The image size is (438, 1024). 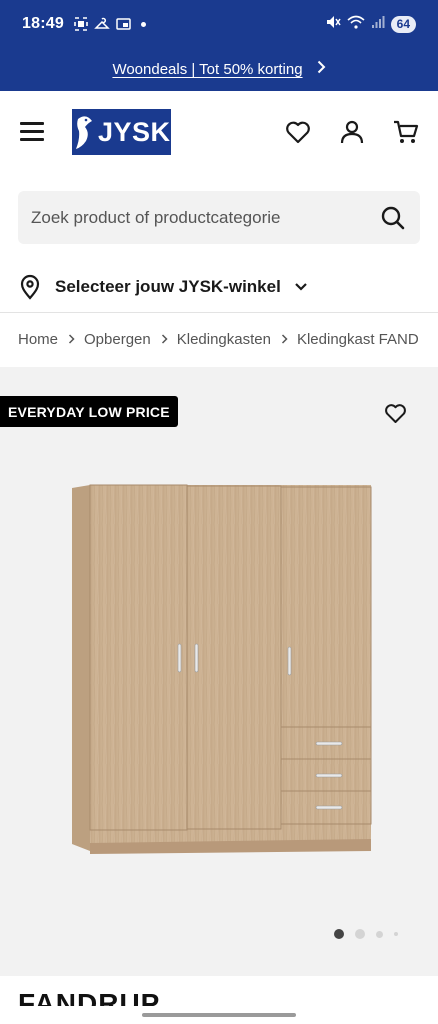 What do you see at coordinates (395, 413) in the screenshot?
I see `favorite-heart-icon` at bounding box center [395, 413].